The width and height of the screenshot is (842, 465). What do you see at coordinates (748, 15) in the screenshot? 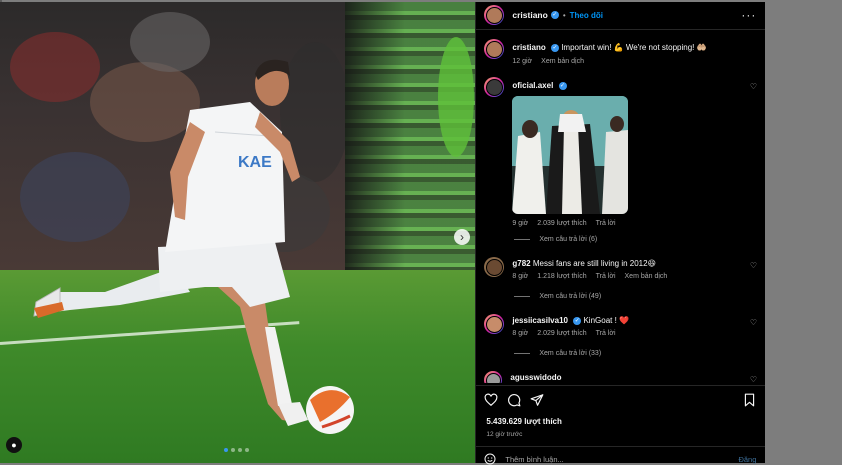
I see `more-horizontal-icon: ···` at bounding box center [748, 15].